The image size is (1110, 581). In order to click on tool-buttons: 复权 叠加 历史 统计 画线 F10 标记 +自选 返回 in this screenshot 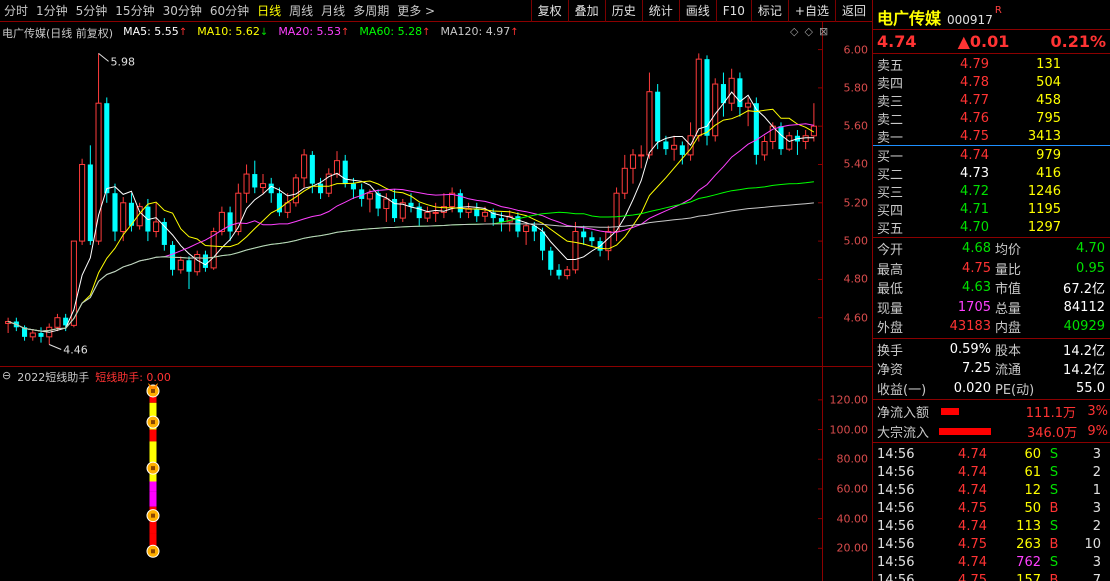, I will do `click(701, 11)`.